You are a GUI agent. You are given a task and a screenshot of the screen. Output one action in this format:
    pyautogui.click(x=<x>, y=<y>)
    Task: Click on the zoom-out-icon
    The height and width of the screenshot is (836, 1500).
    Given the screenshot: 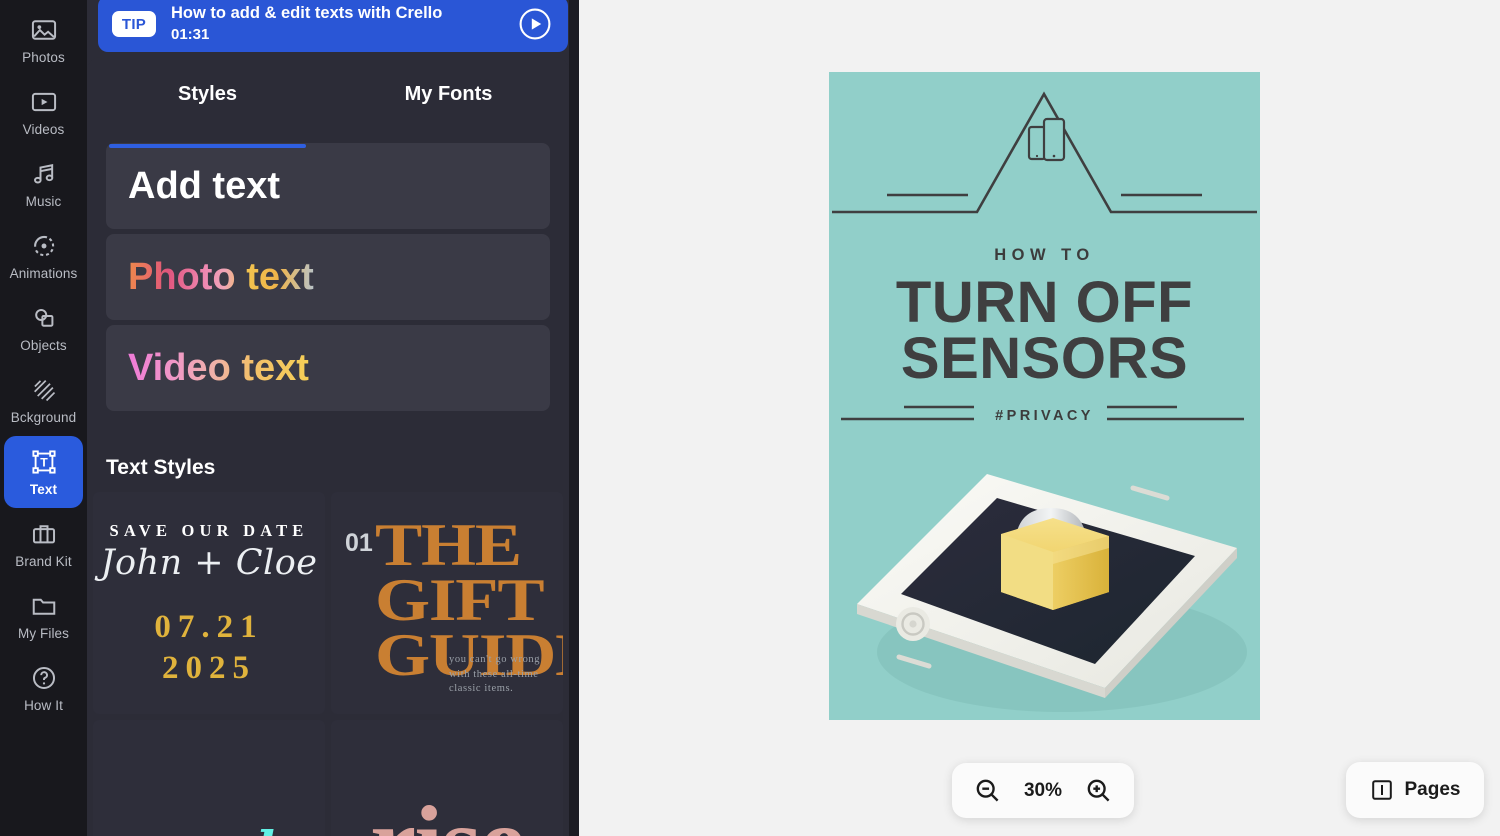 What is the action you would take?
    pyautogui.click(x=987, y=790)
    